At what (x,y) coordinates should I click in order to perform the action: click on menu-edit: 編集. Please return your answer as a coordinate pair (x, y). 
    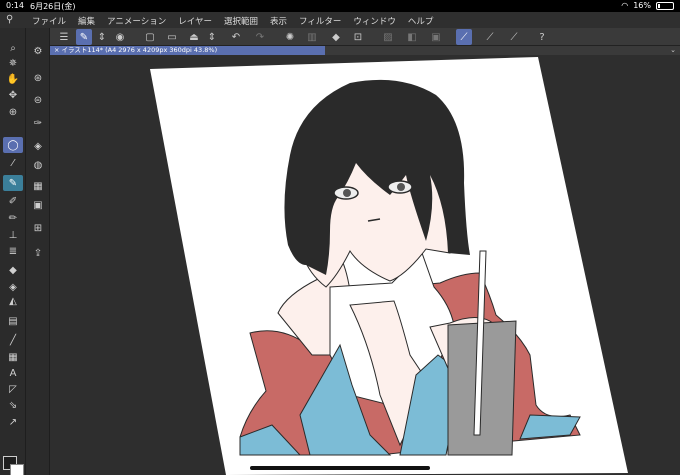
    Looking at the image, I should click on (86, 21).